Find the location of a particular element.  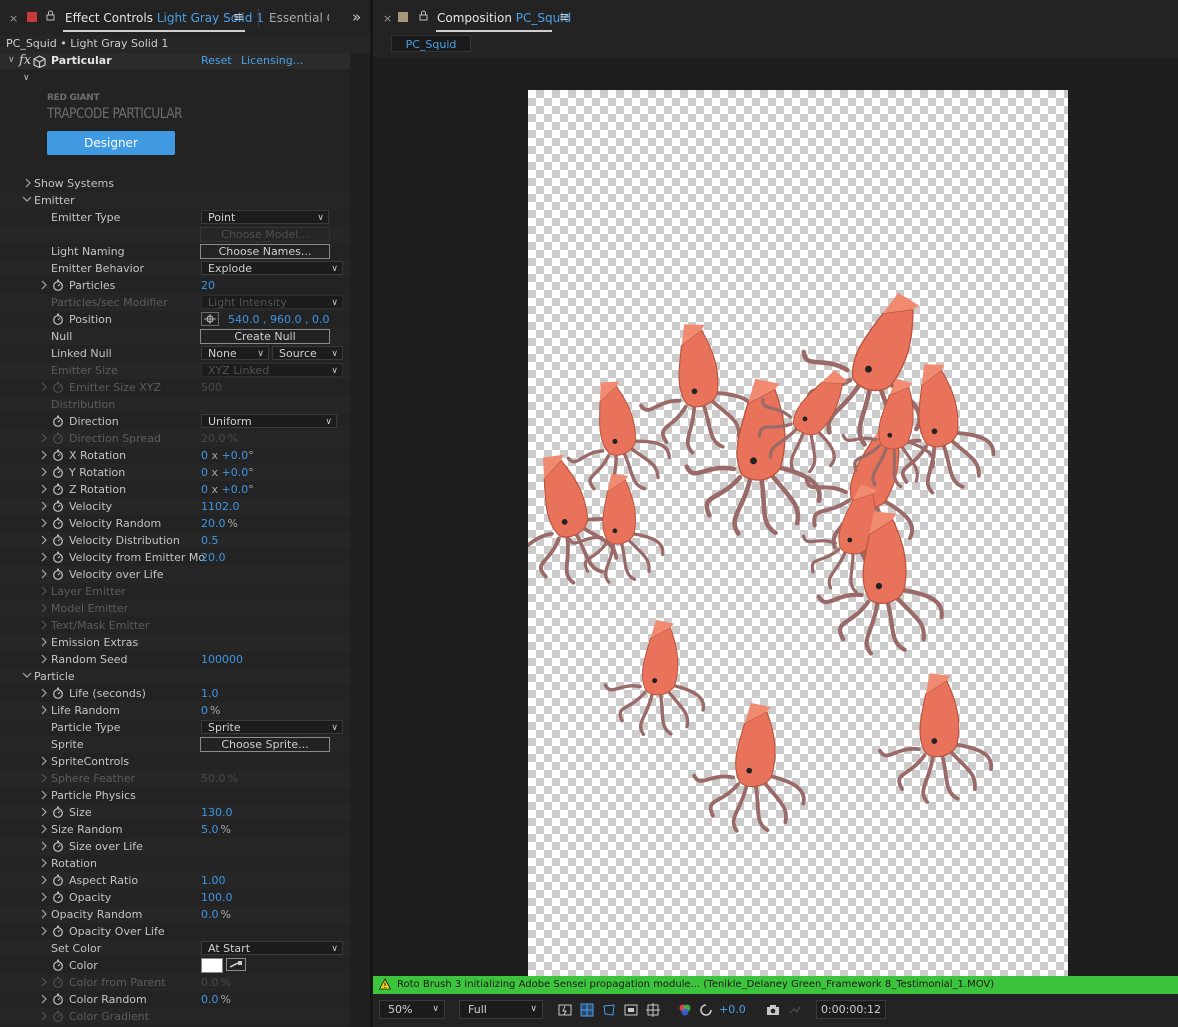

param-row-size-random: Size Random 5.0% is located at coordinates (175, 829).